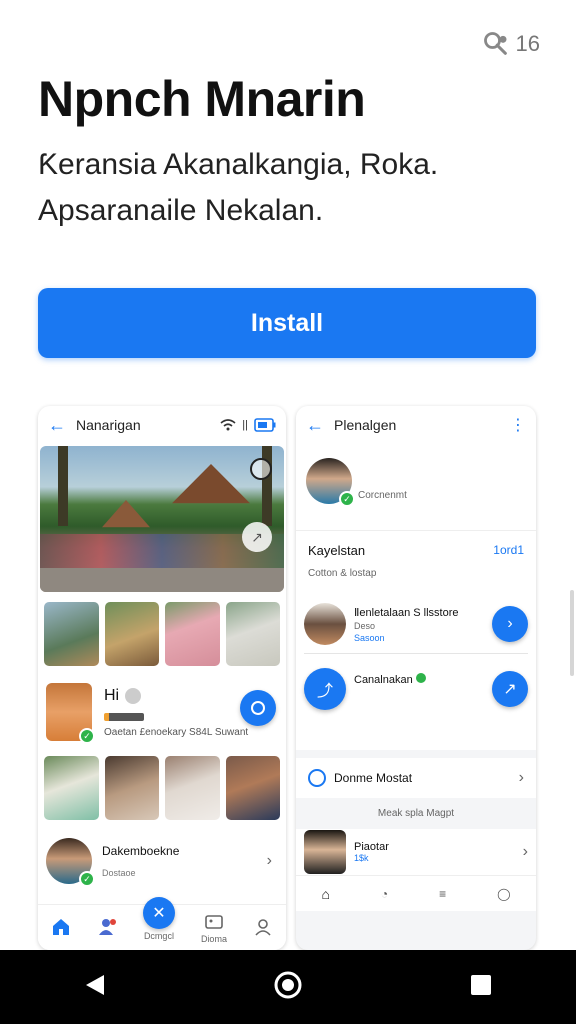  I want to click on status-icons: ||, so click(248, 425).